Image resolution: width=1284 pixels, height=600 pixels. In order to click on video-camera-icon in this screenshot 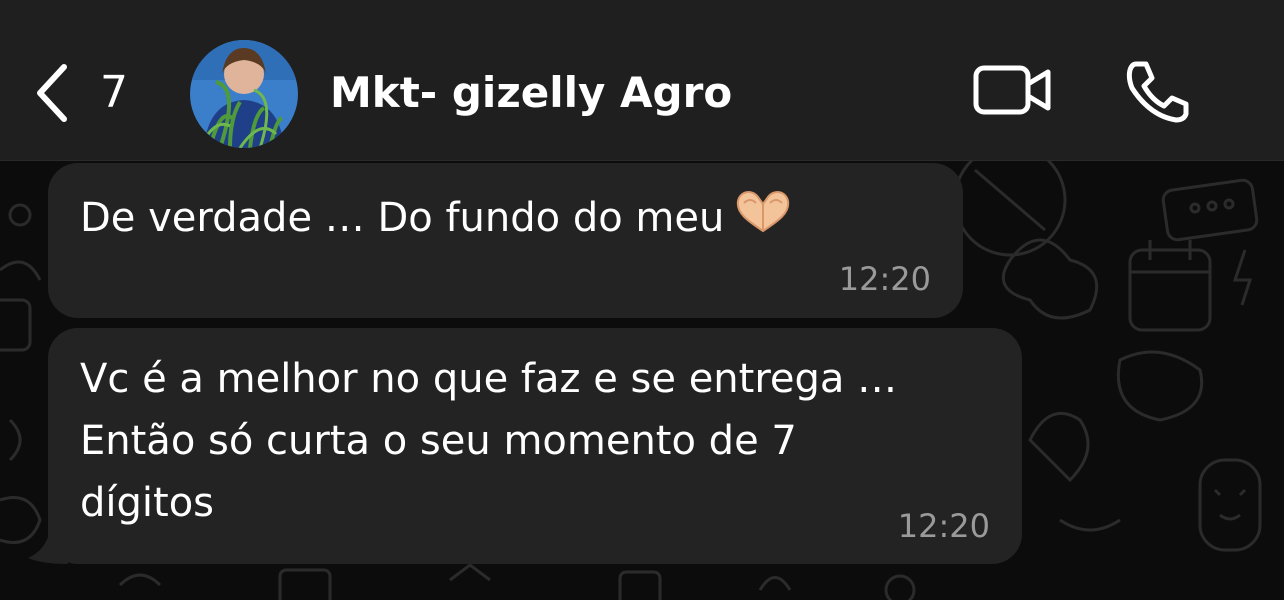, I will do `click(1012, 90)`.